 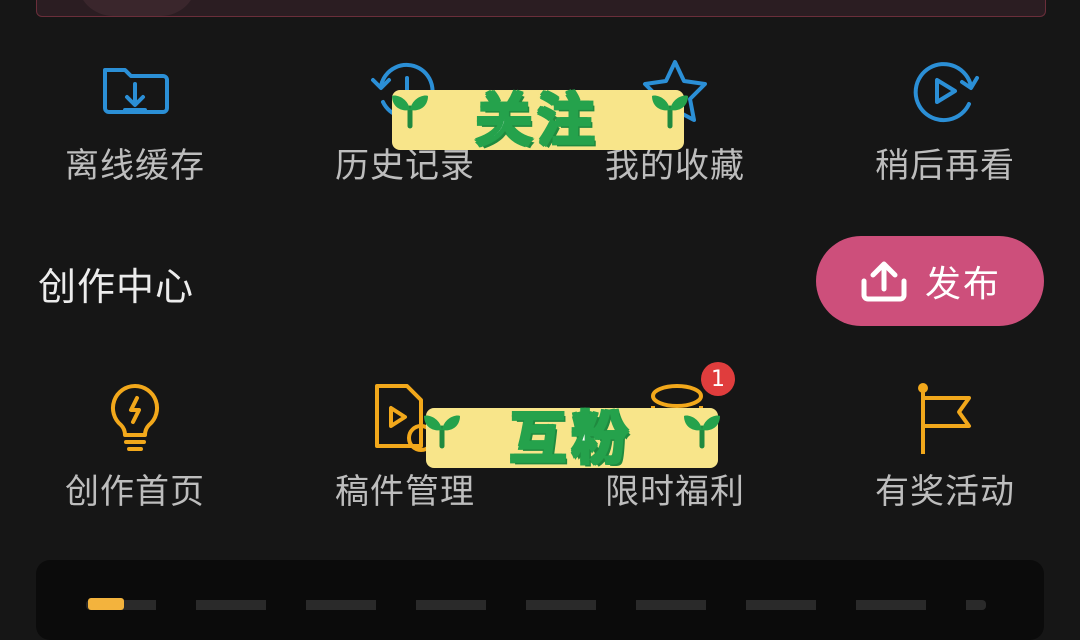 What do you see at coordinates (946, 92) in the screenshot?
I see `play-later-icon` at bounding box center [946, 92].